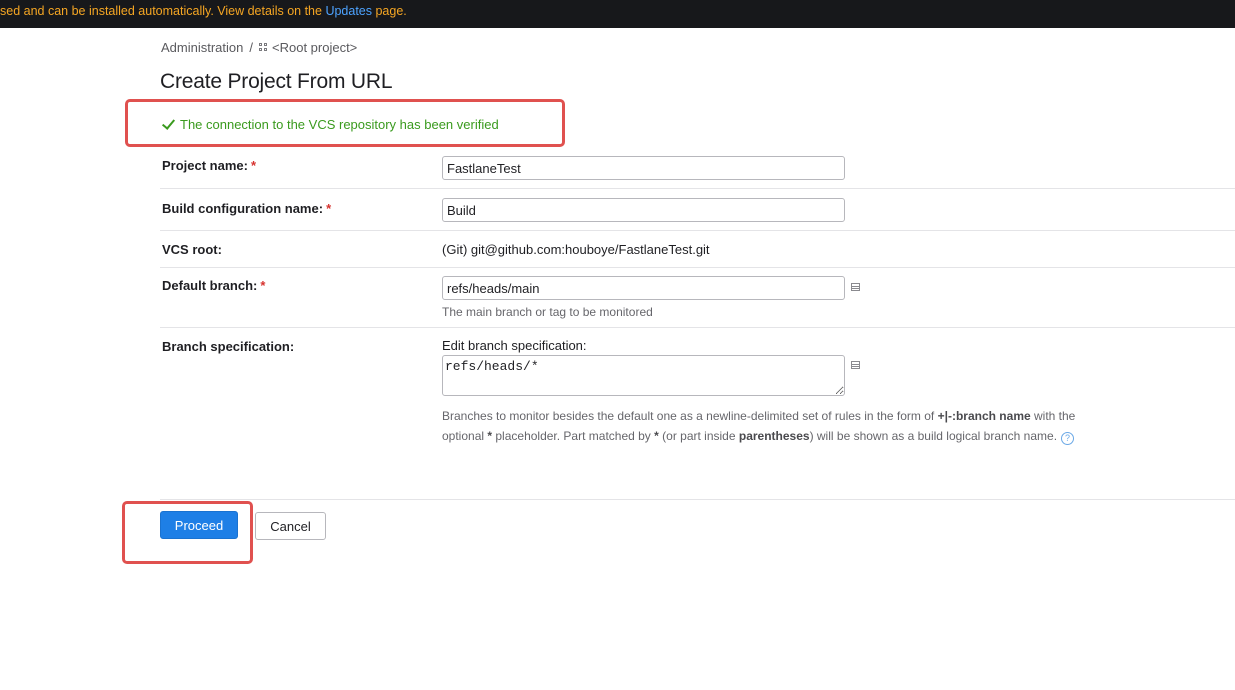  I want to click on breadcrumb: Administration / <Root project>, so click(259, 47).